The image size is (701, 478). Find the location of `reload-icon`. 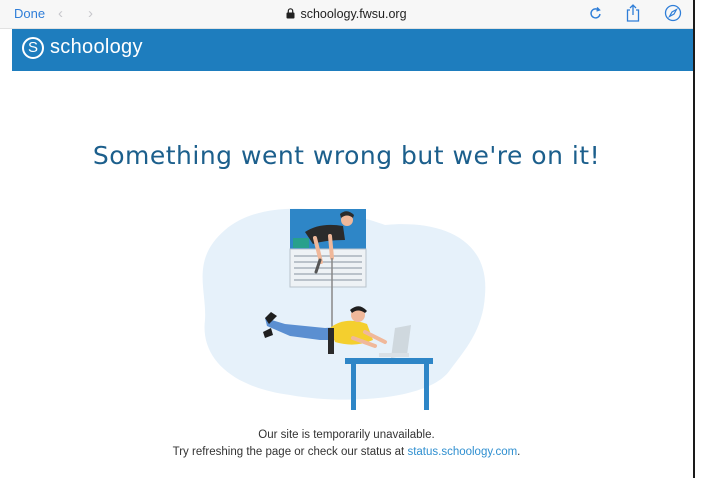

reload-icon is located at coordinates (596, 13).